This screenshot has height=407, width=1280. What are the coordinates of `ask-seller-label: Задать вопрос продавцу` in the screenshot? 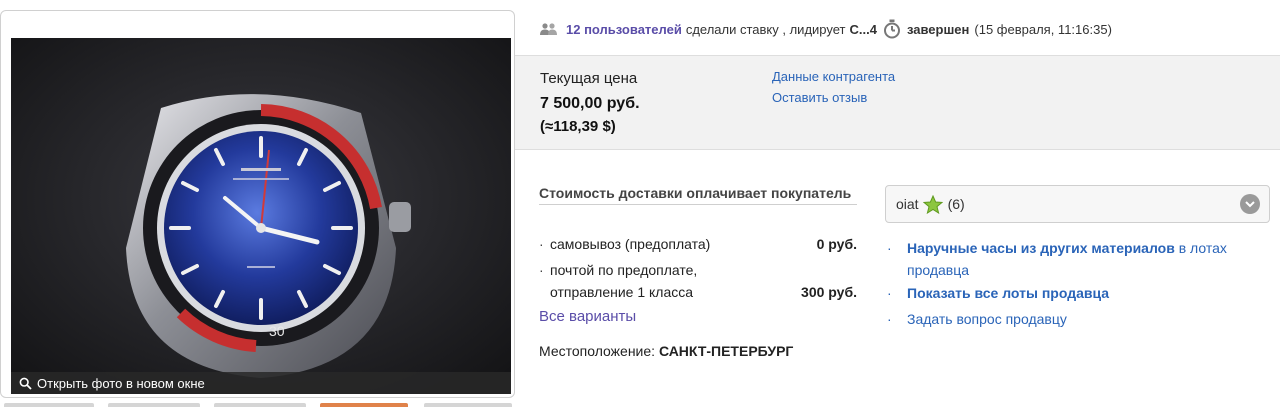 It's located at (987, 319).